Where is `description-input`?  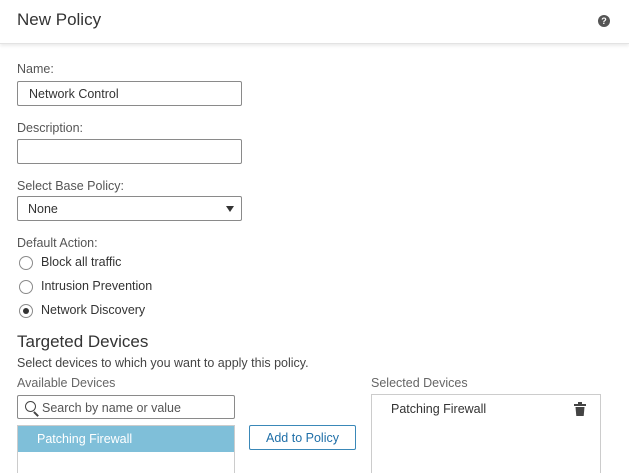 description-input is located at coordinates (129, 151).